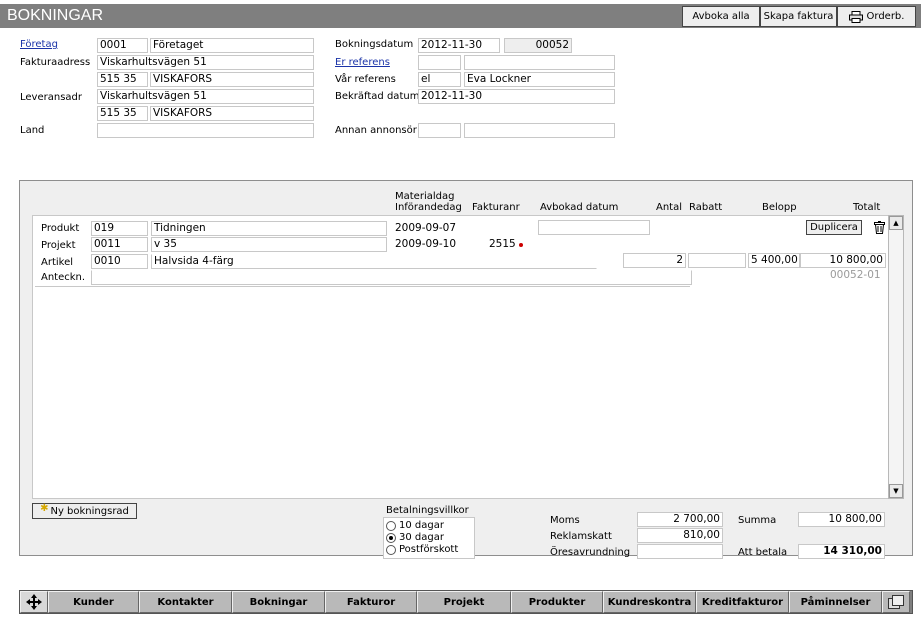 Image resolution: width=921 pixels, height=622 pixels. Describe the element at coordinates (439, 79) in the screenshot. I see `our-reference-code-field: el` at that location.